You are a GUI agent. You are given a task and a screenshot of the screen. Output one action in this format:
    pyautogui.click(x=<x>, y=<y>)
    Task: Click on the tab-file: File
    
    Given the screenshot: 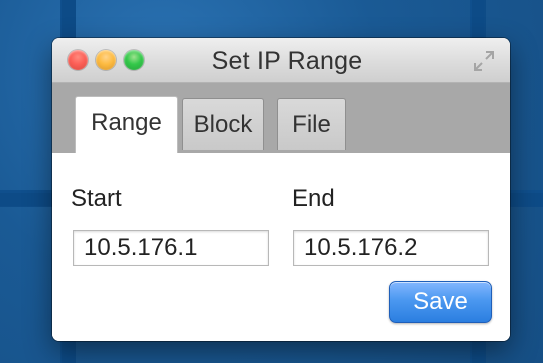 What is the action you would take?
    pyautogui.click(x=311, y=124)
    